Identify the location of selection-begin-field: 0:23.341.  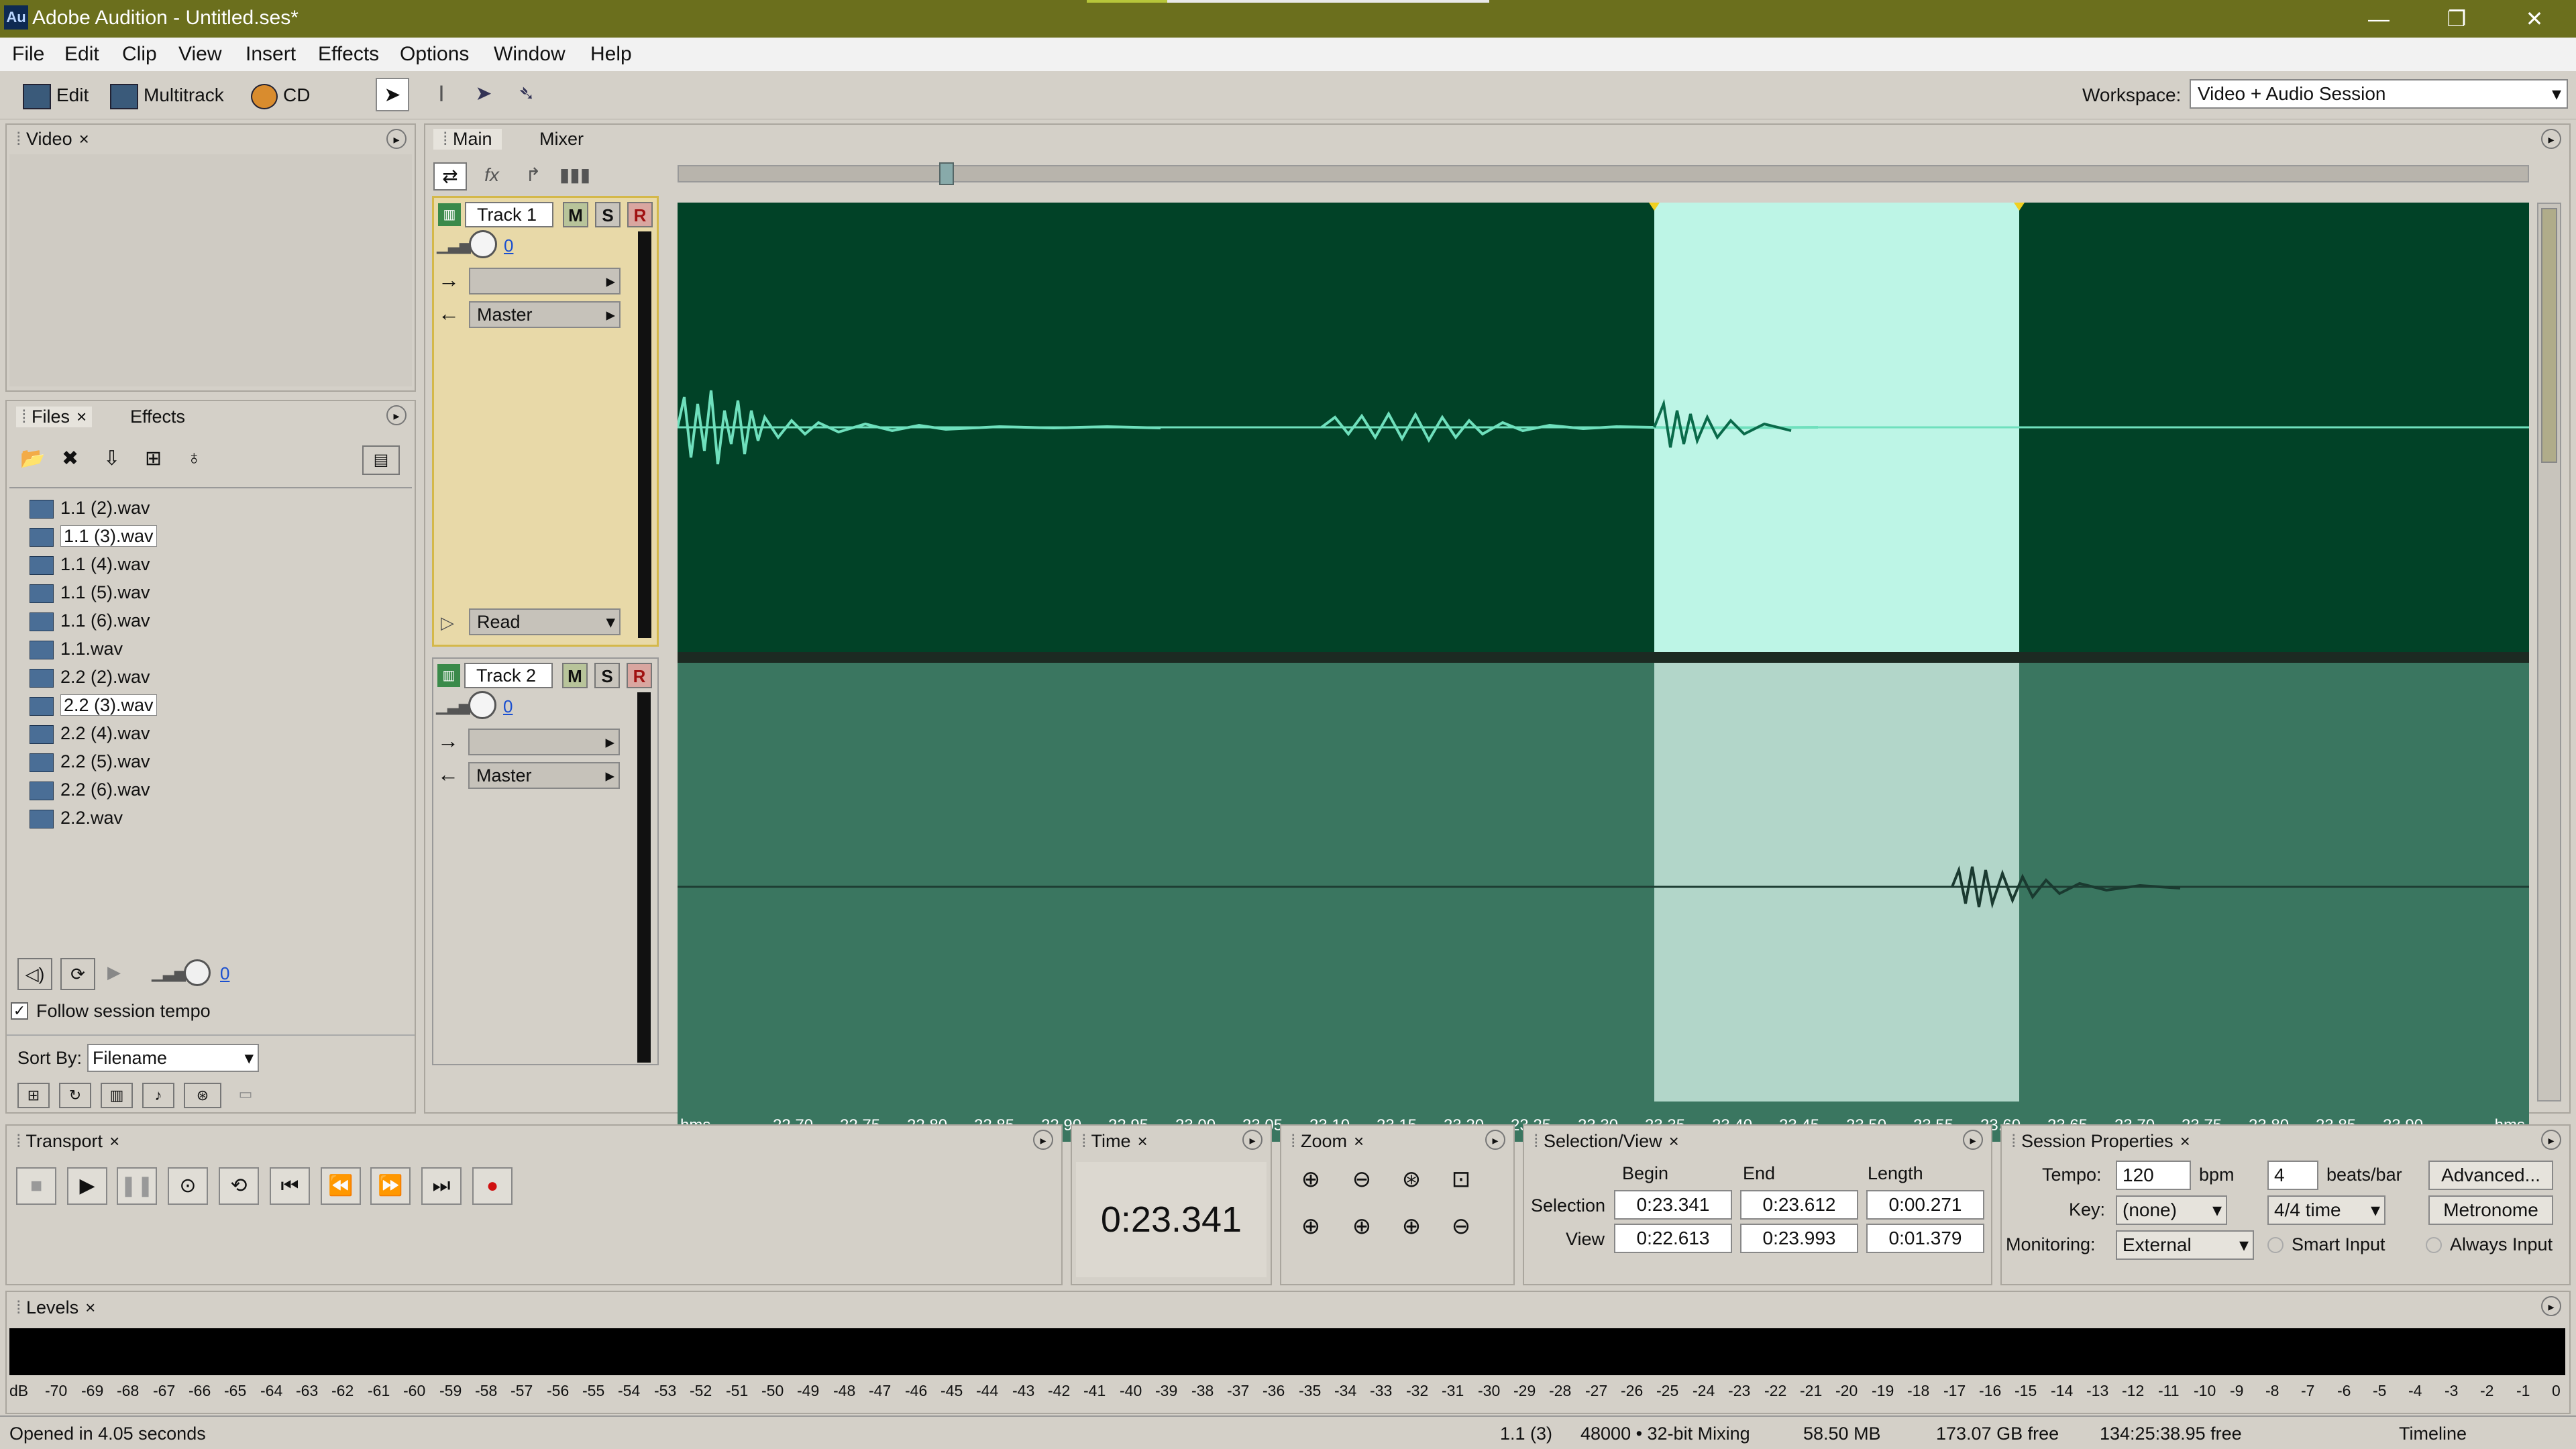
(1673, 1205).